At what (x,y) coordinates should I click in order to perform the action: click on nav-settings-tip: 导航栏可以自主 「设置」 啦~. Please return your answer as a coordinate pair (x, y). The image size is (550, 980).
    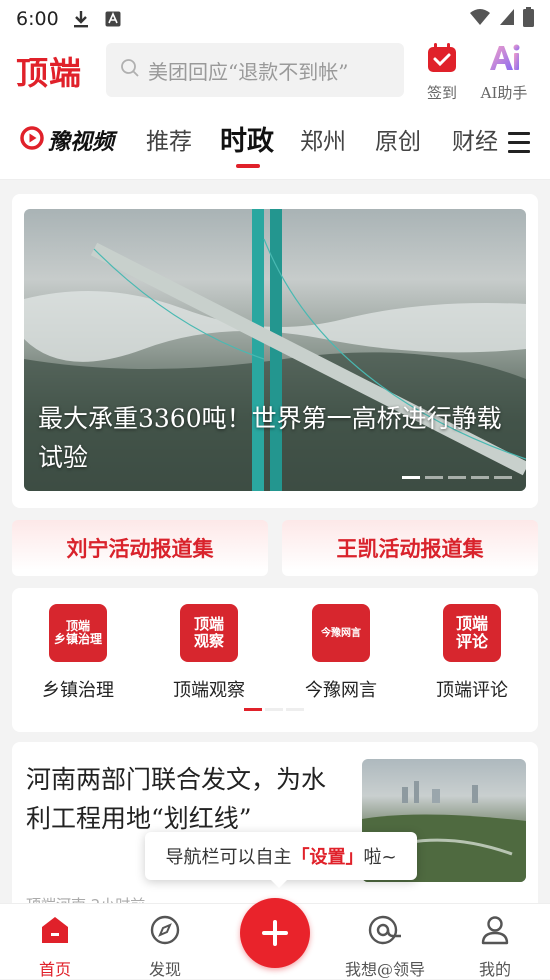
    Looking at the image, I should click on (281, 860).